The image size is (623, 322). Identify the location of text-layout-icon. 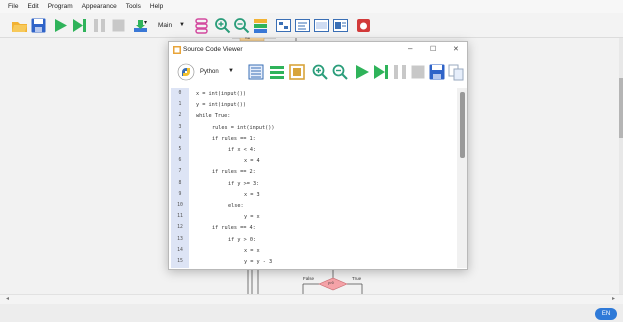
(277, 72).